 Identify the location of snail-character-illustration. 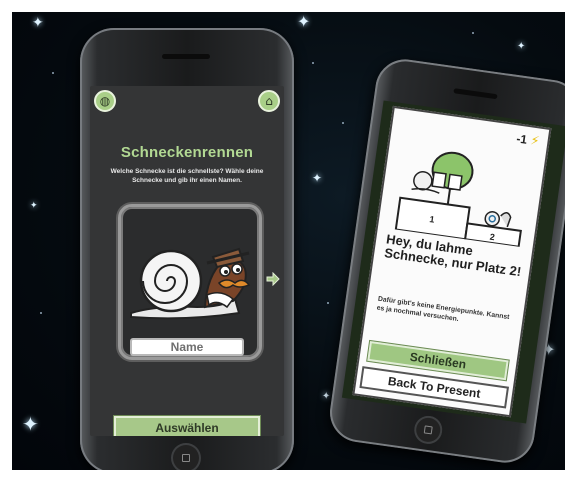
(190, 283).